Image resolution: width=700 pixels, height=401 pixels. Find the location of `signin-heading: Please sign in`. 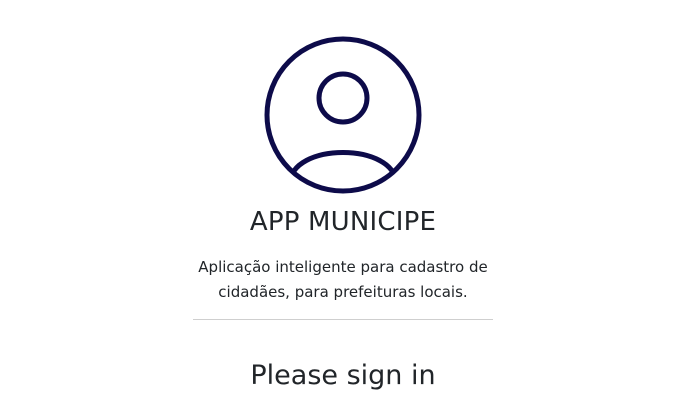

signin-heading: Please sign in is located at coordinates (343, 375).